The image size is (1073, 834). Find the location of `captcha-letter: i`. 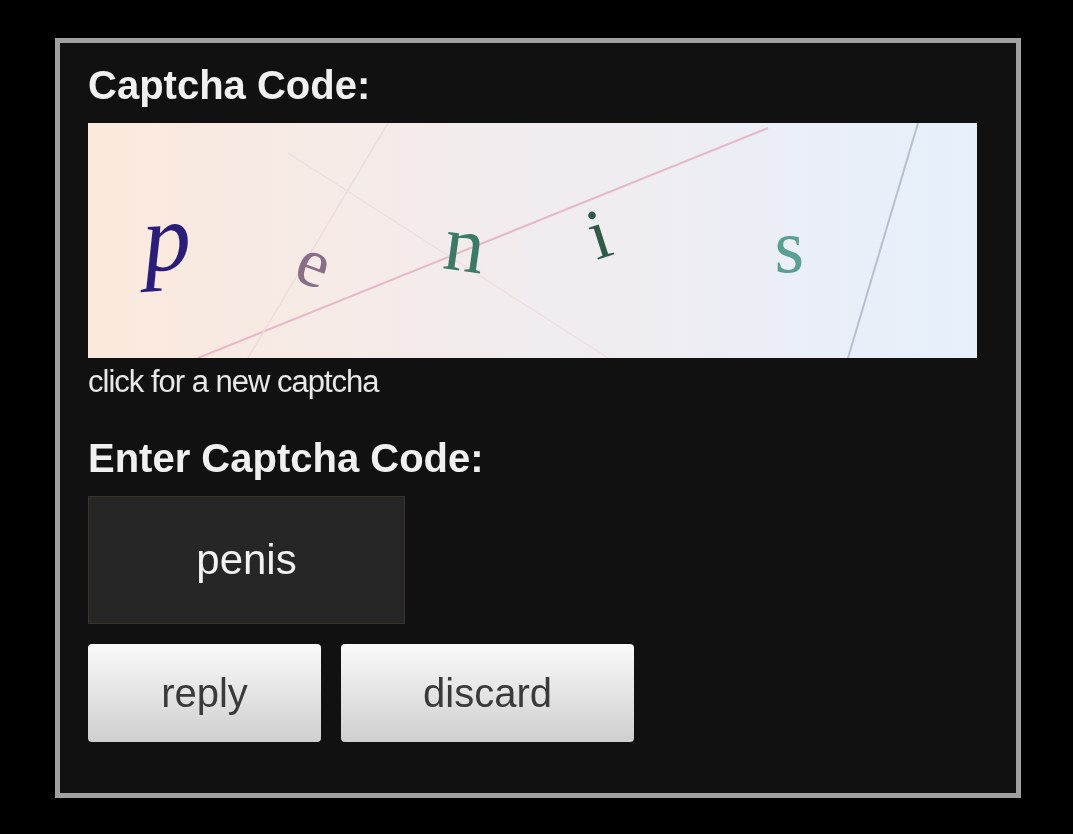

captcha-letter: i is located at coordinates (598, 234).